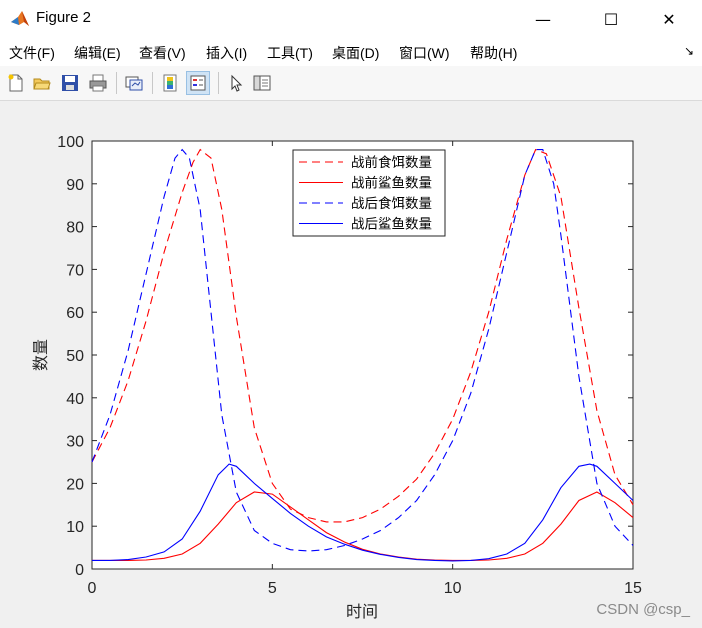 This screenshot has width=702, height=628. I want to click on maximize-button: ☐, so click(611, 19).